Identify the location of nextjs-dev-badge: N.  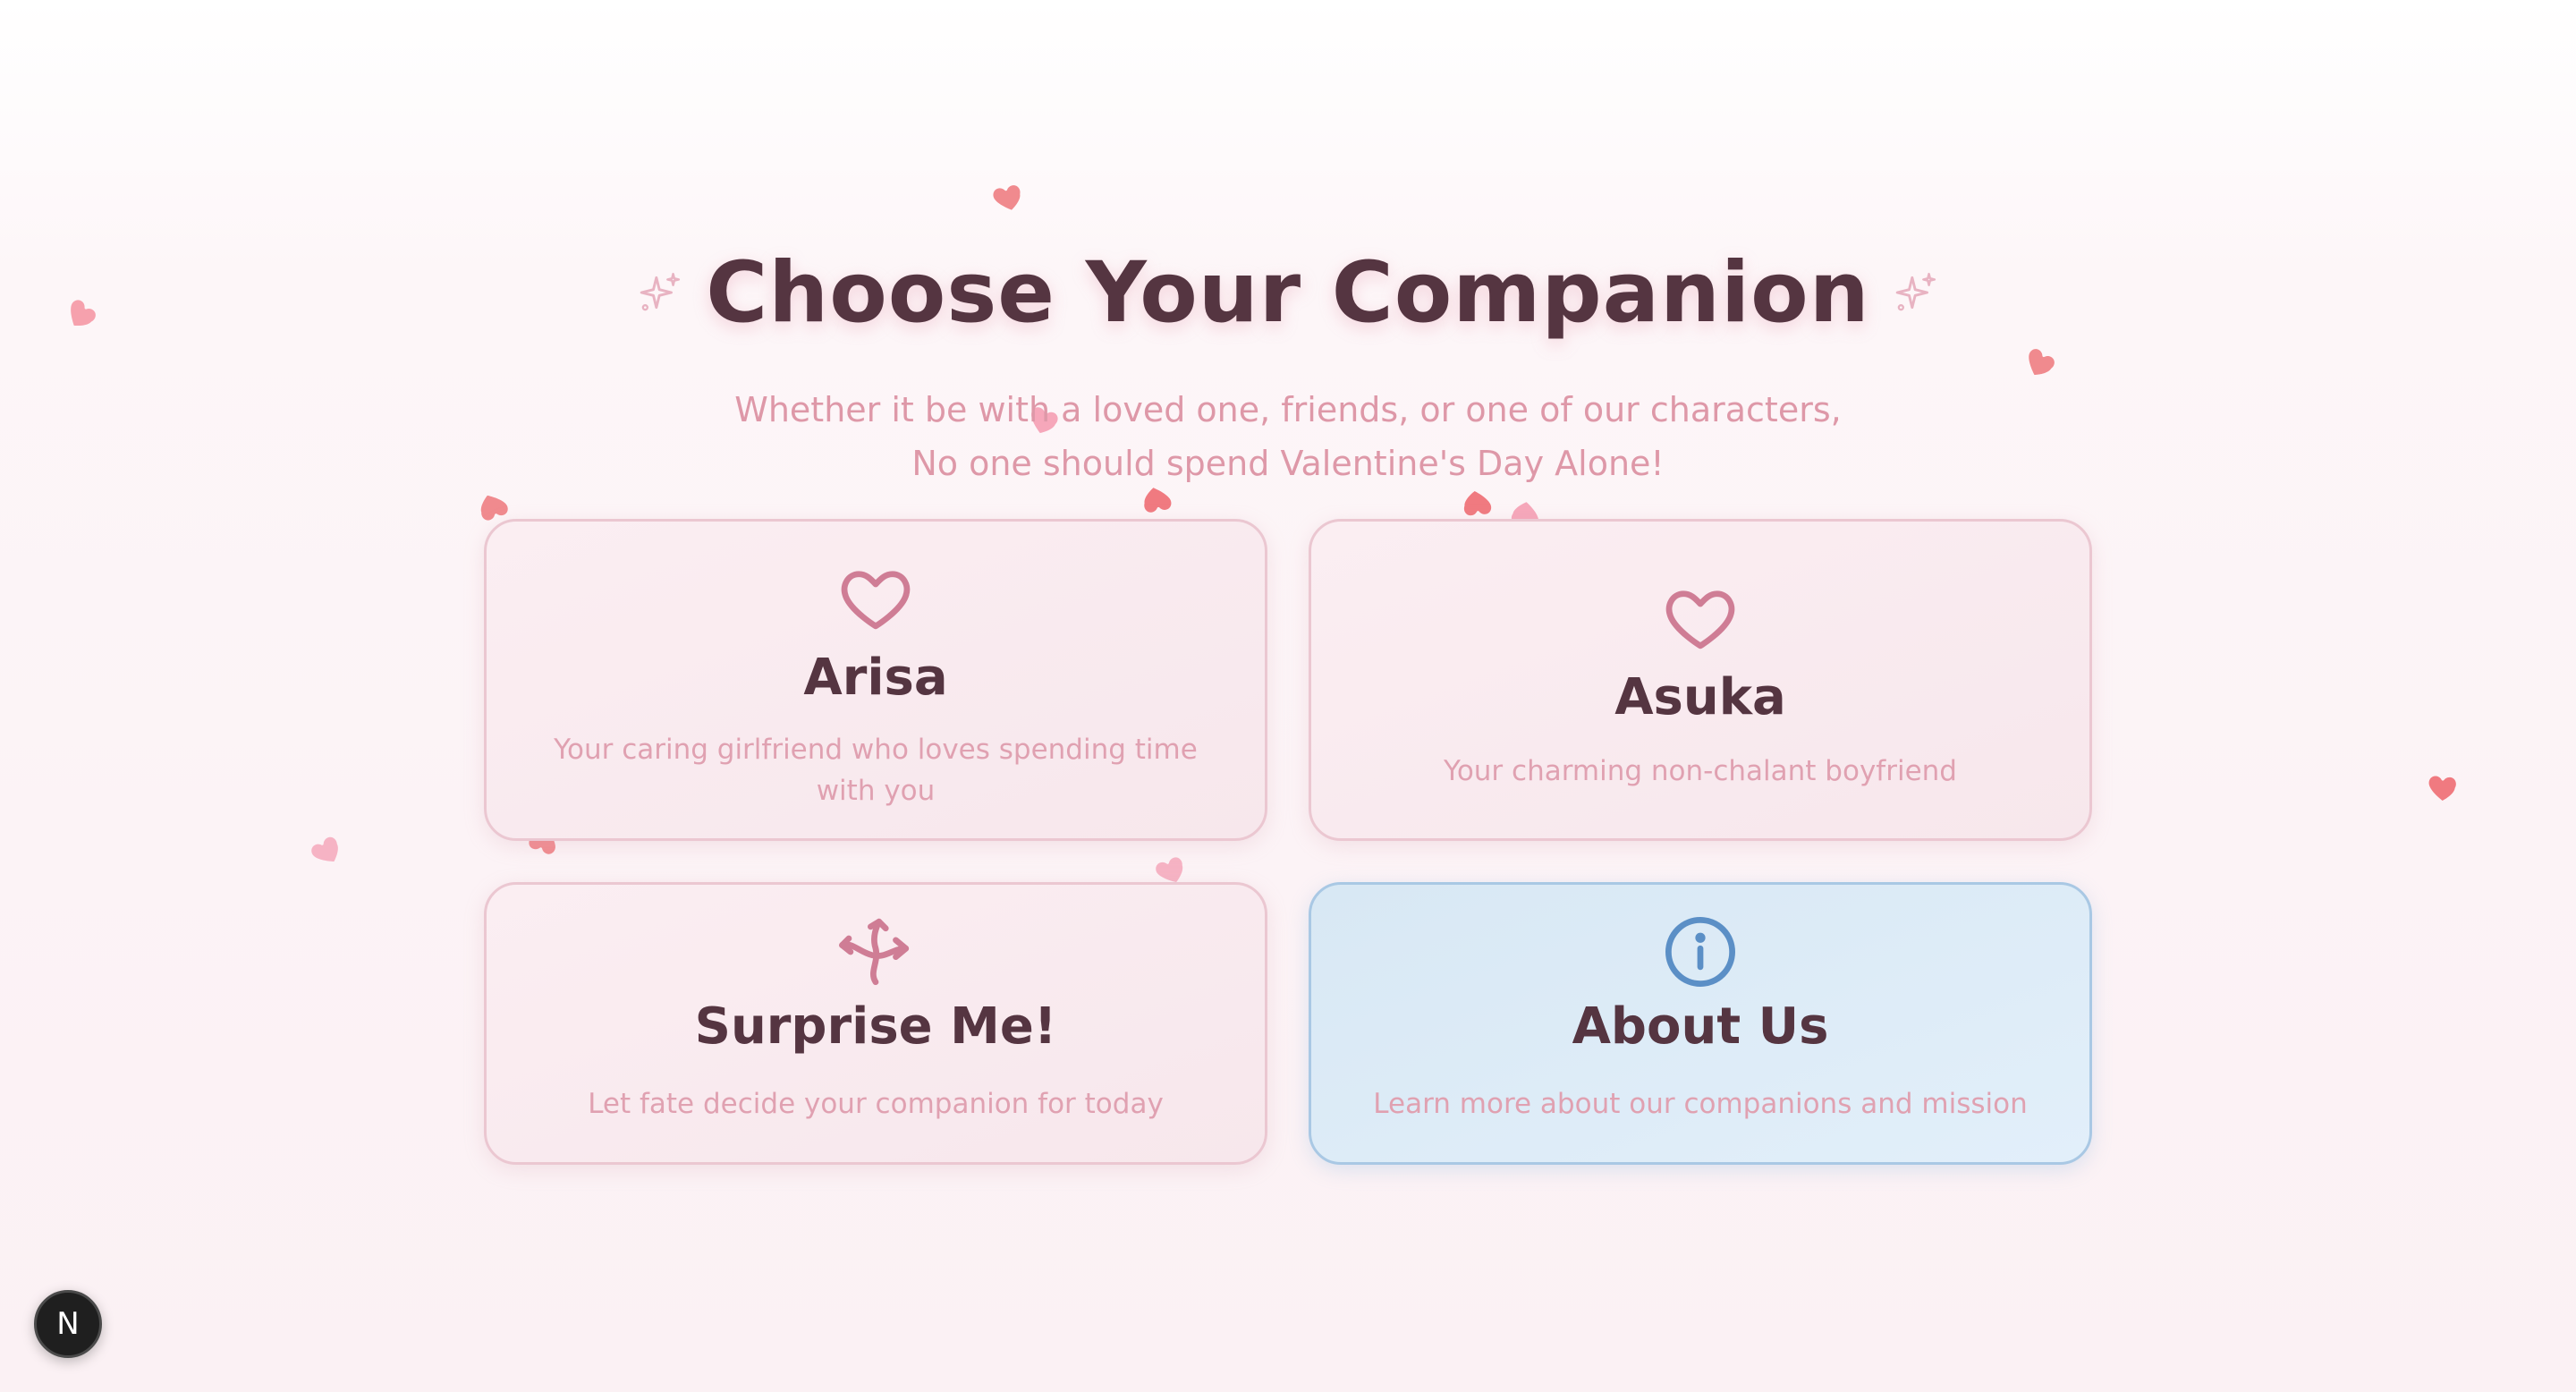
(68, 1324).